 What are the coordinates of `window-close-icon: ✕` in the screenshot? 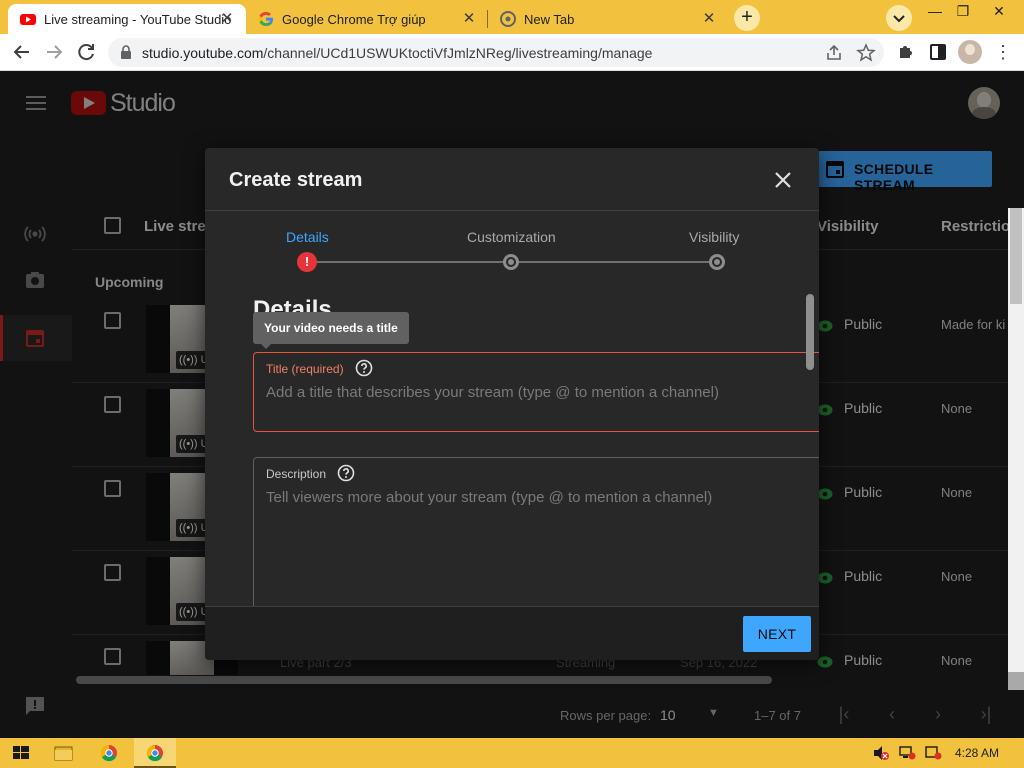 It's located at (999, 15).